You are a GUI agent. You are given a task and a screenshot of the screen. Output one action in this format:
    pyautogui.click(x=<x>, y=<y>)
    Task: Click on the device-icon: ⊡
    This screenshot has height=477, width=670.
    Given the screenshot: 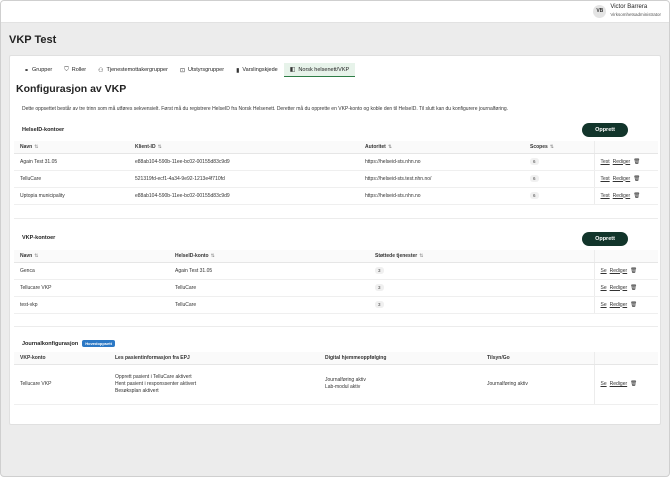 What is the action you would take?
    pyautogui.click(x=182, y=70)
    